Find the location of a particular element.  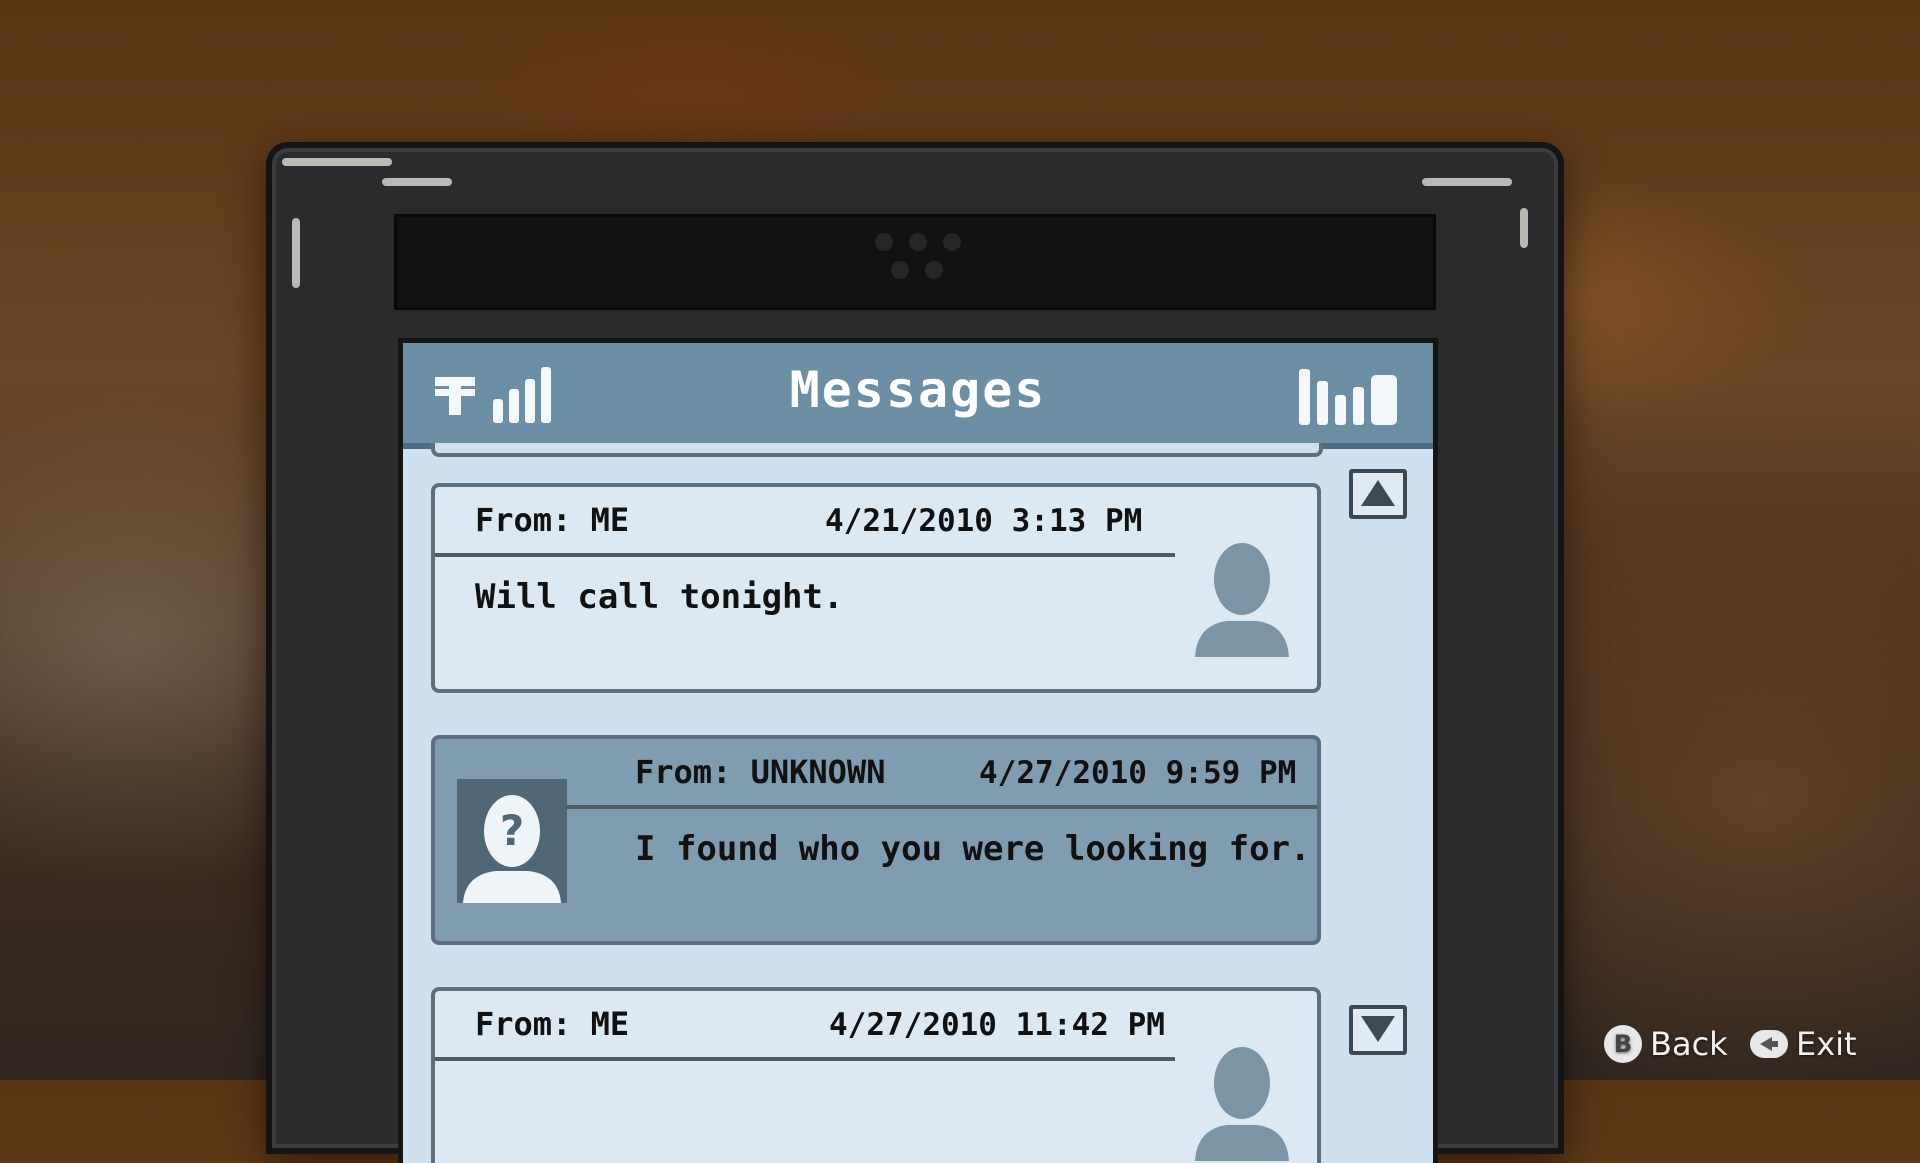

phone-speaker is located at coordinates (915, 262).